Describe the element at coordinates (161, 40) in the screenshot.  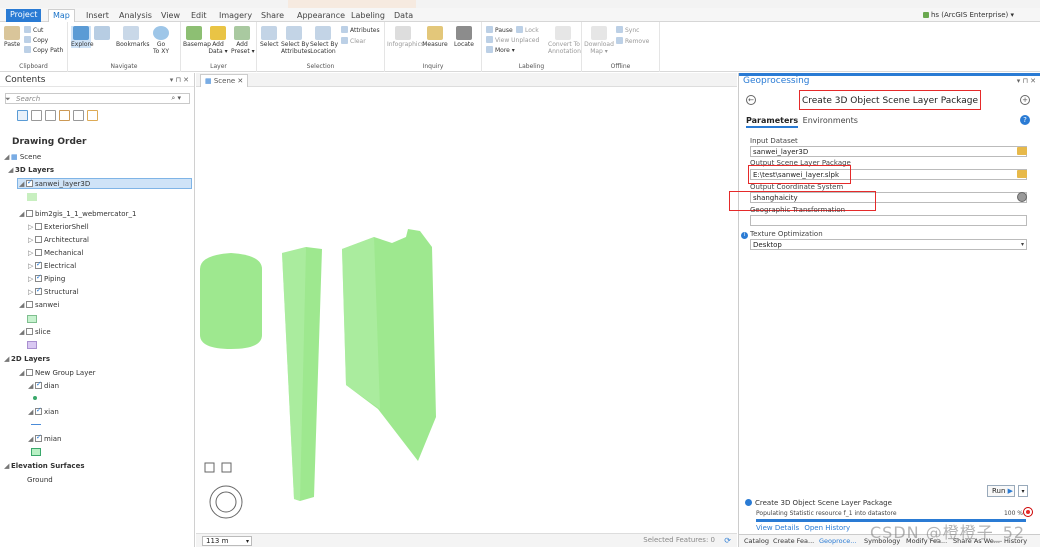
I see `go-to-xy-button: Go To XY` at that location.